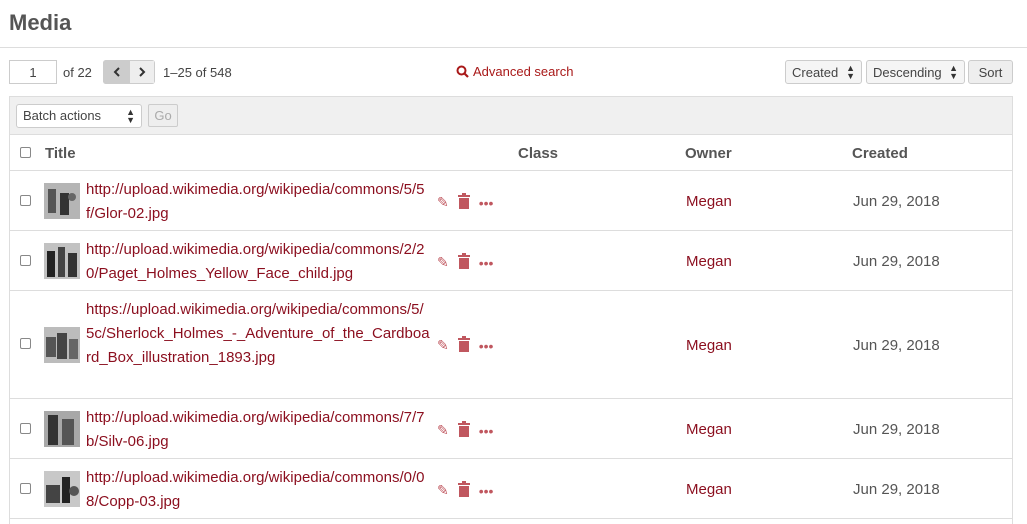  What do you see at coordinates (511, 153) in the screenshot?
I see `table-header: Title Class Owner Created` at bounding box center [511, 153].